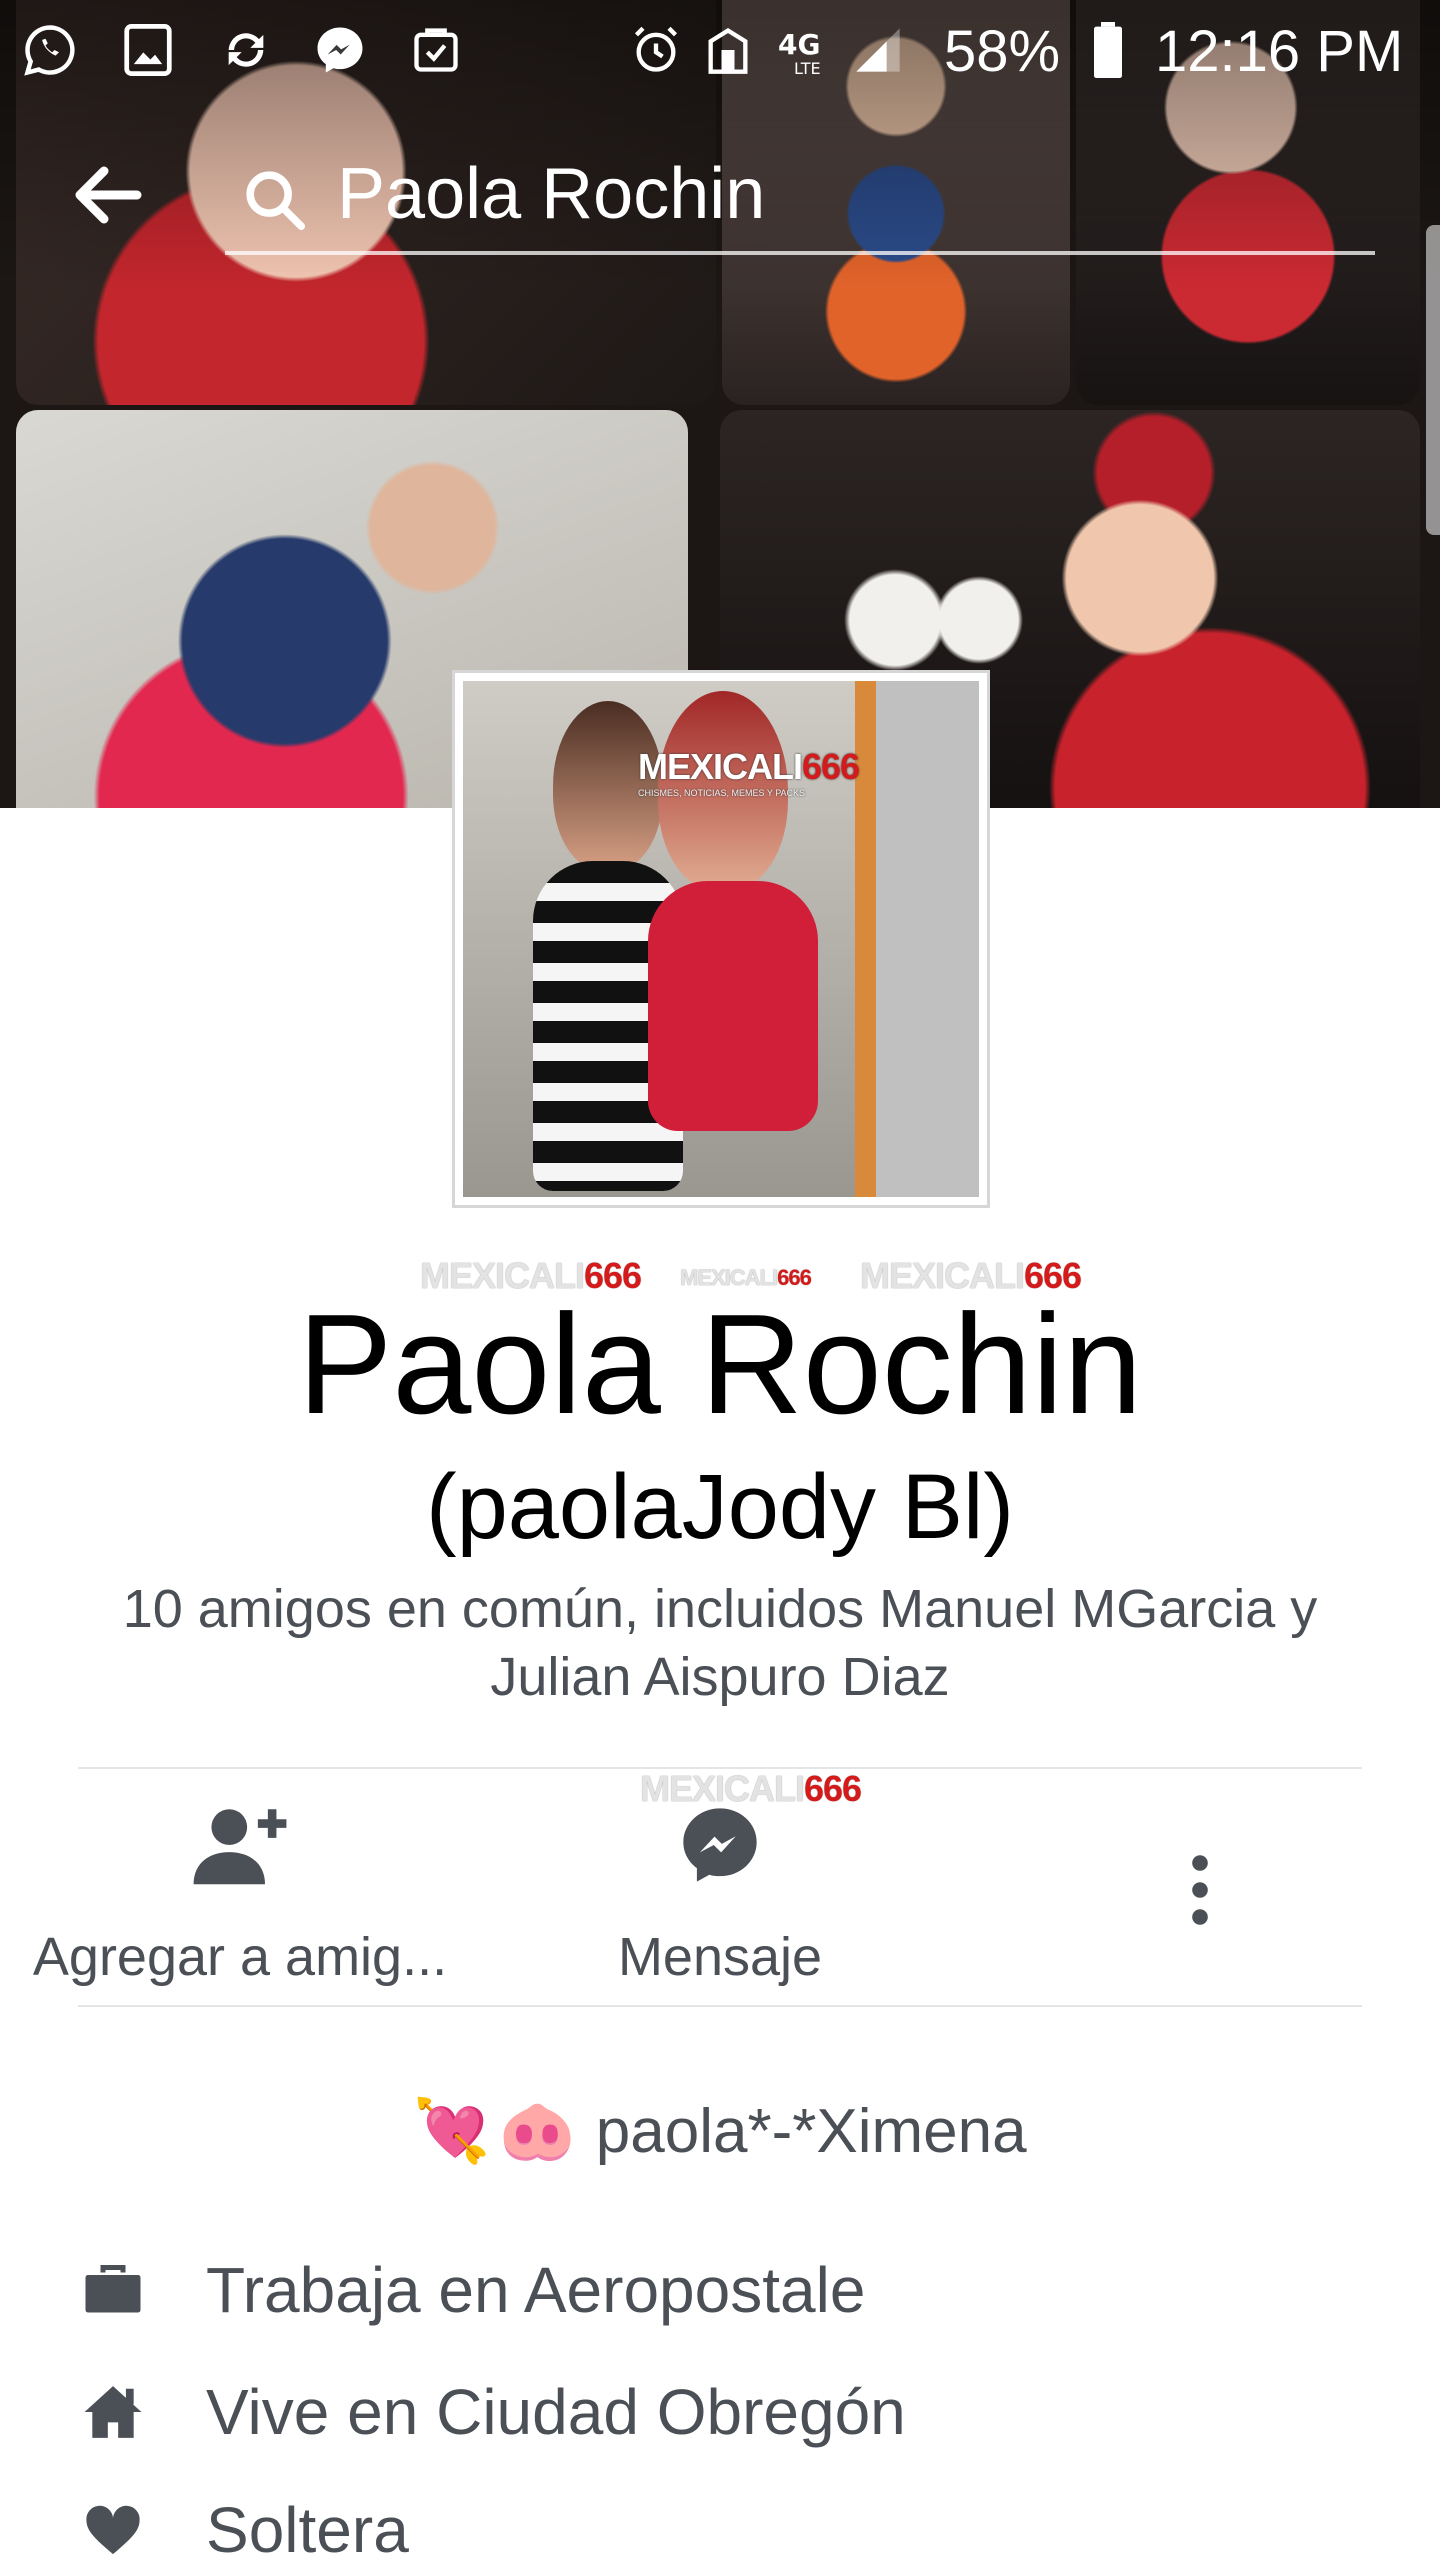 The width and height of the screenshot is (1440, 2570). Describe the element at coordinates (799, 44) in the screenshot. I see `svg-text: 4G` at that location.